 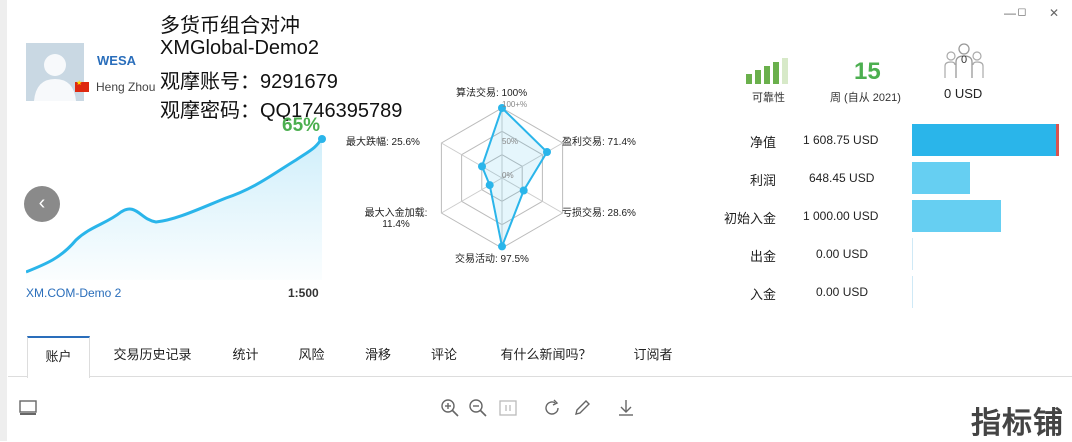 What do you see at coordinates (599, 213) in the screenshot?
I see `radar-label-loss: 亏损交易: 28.6%` at bounding box center [599, 213].